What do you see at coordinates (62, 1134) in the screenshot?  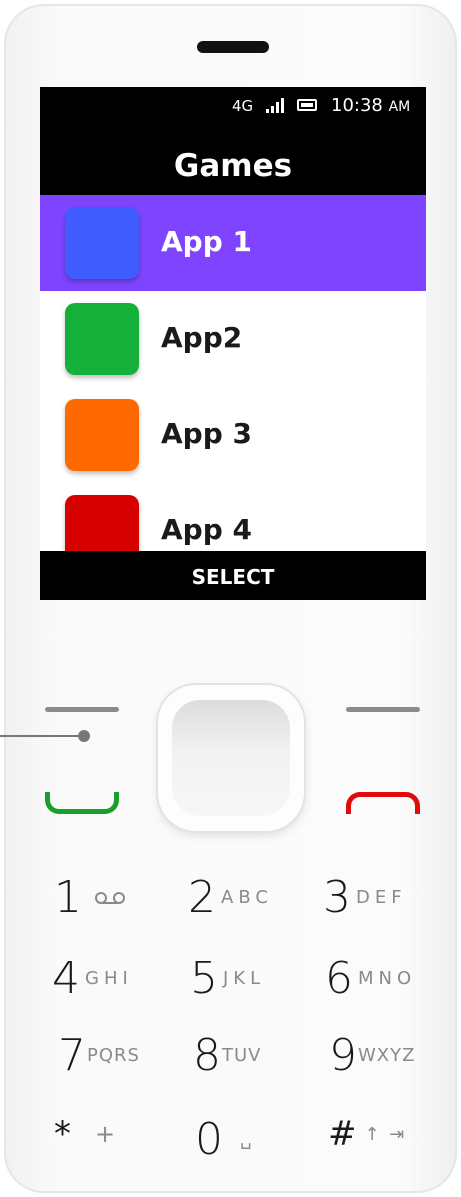 I see `asterisk-icon: *` at bounding box center [62, 1134].